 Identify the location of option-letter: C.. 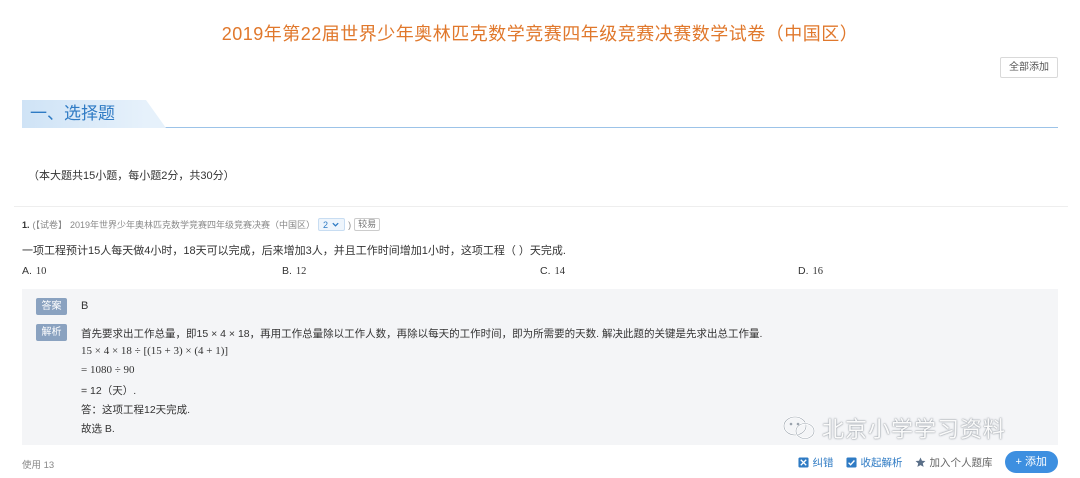
(545, 271).